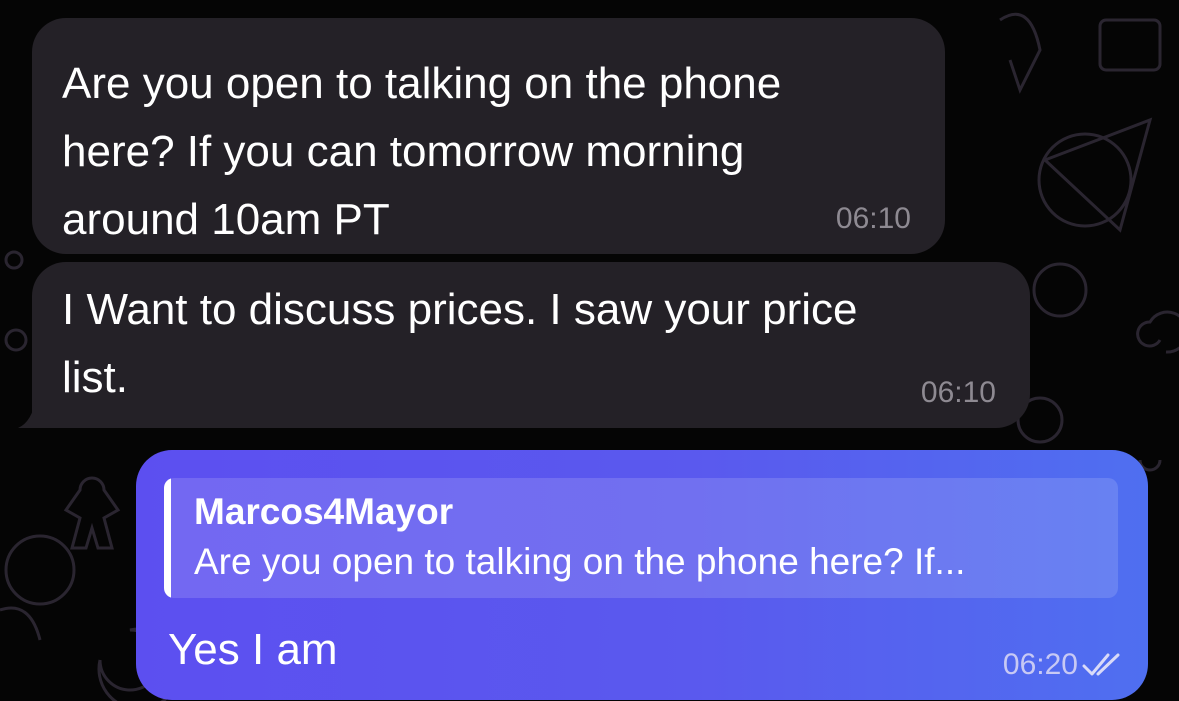 This screenshot has width=1179, height=701. I want to click on doodle-spiral-icon, so click(1157, 332).